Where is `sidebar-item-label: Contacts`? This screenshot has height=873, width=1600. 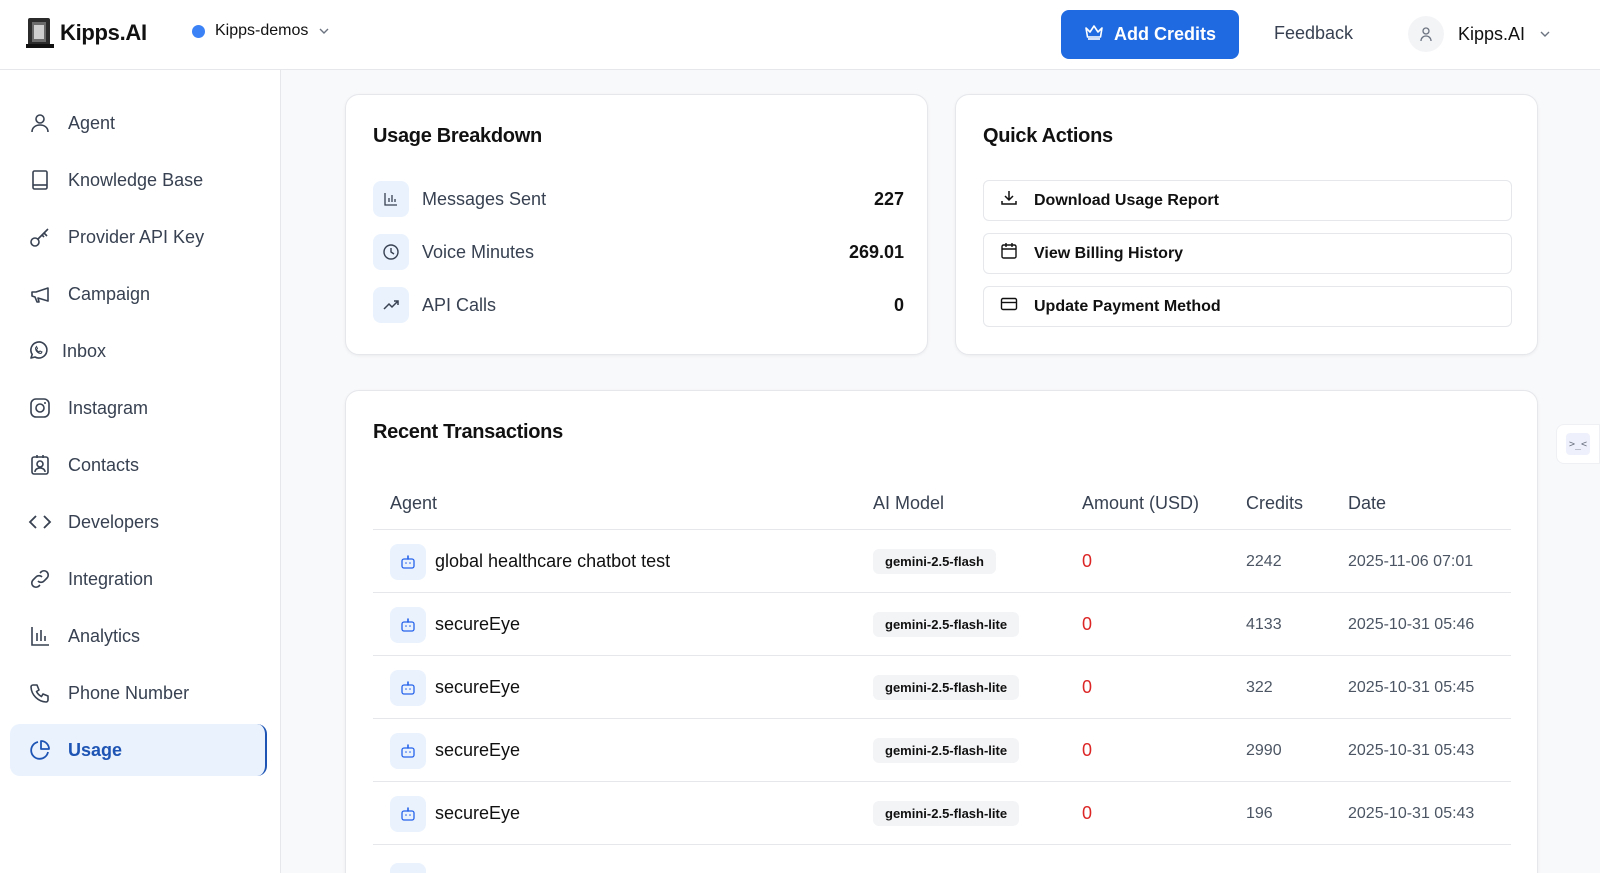 sidebar-item-label: Contacts is located at coordinates (104, 464).